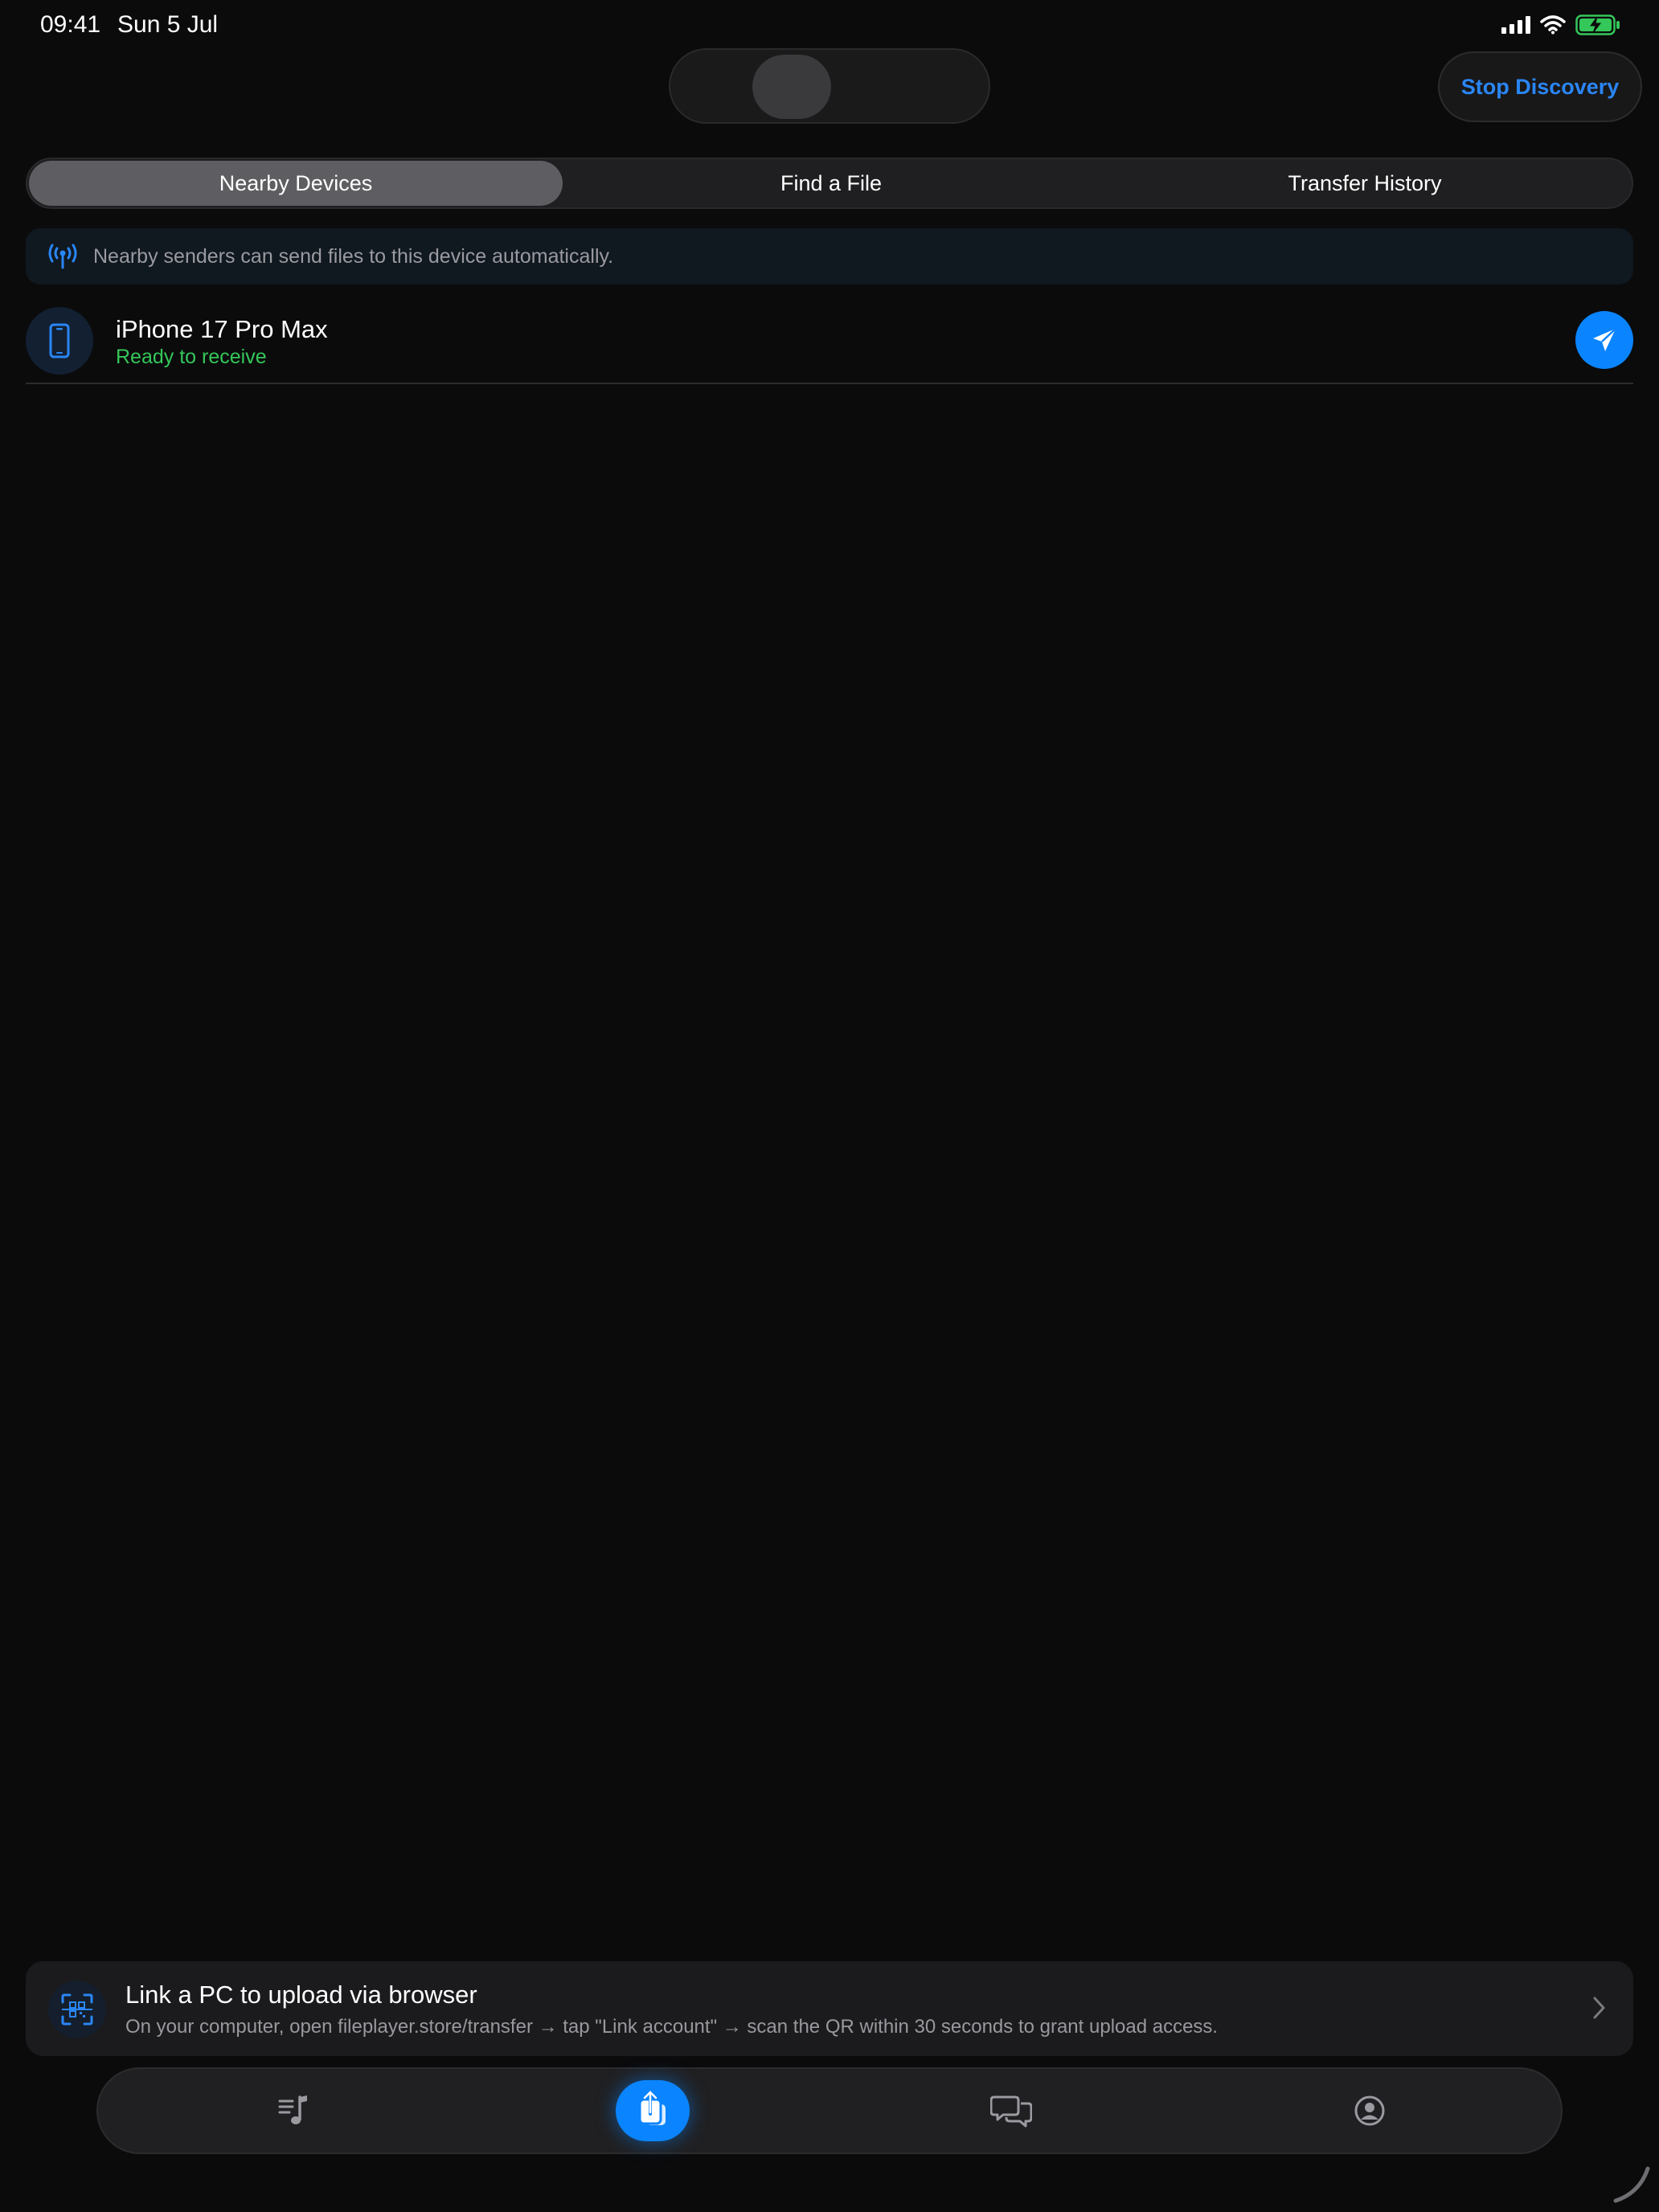  I want to click on tab-find-a-file: Find a File, so click(831, 183).